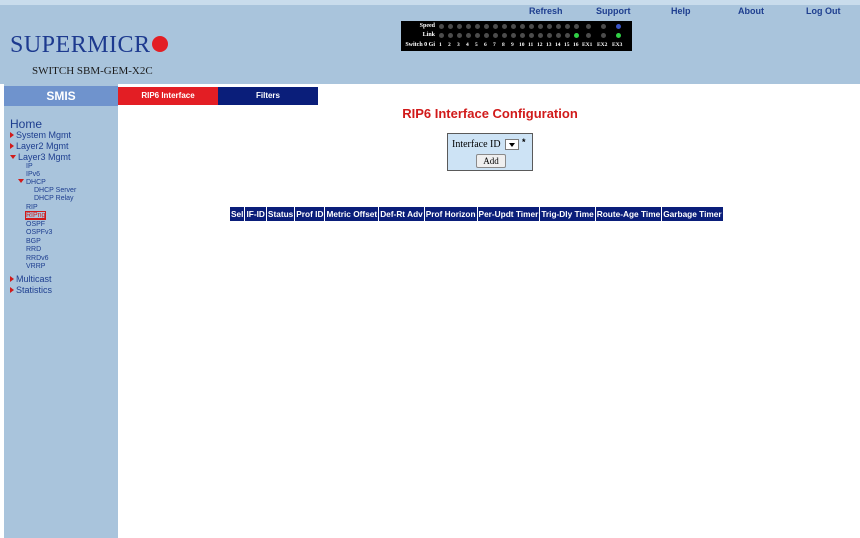 Image resolution: width=860 pixels, height=538 pixels. I want to click on speed-row-label: Speed, so click(427, 26).